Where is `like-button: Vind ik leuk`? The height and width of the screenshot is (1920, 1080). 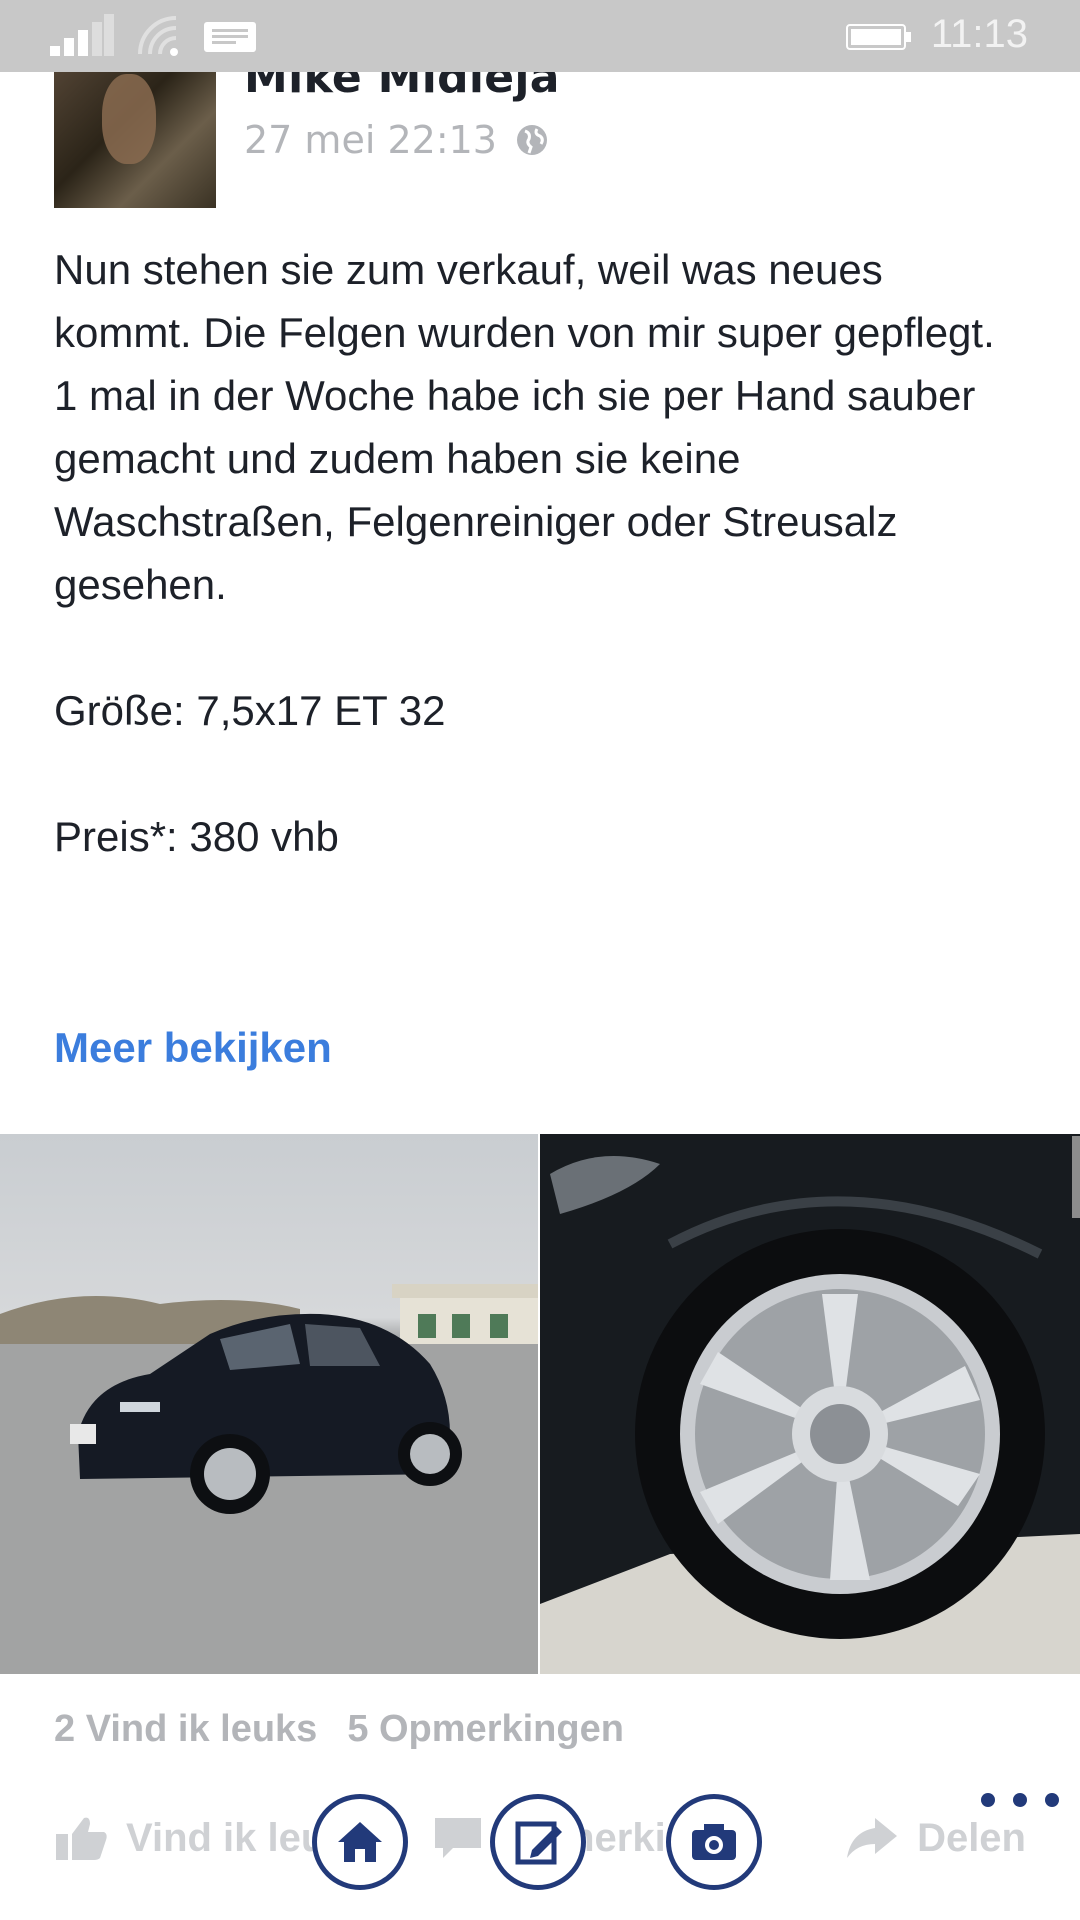 like-button: Vind ik leuk is located at coordinates (201, 1838).